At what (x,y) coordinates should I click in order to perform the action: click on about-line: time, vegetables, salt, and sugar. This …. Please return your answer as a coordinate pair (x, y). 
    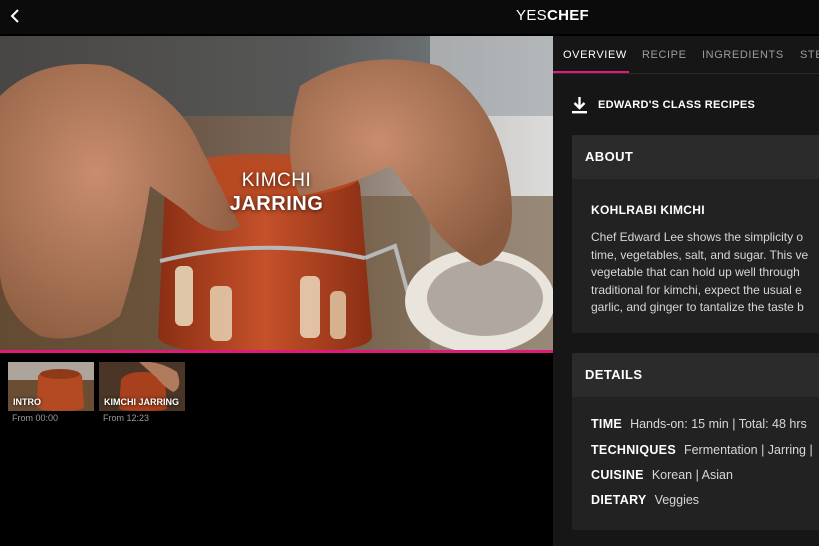
    Looking at the image, I should click on (700, 254).